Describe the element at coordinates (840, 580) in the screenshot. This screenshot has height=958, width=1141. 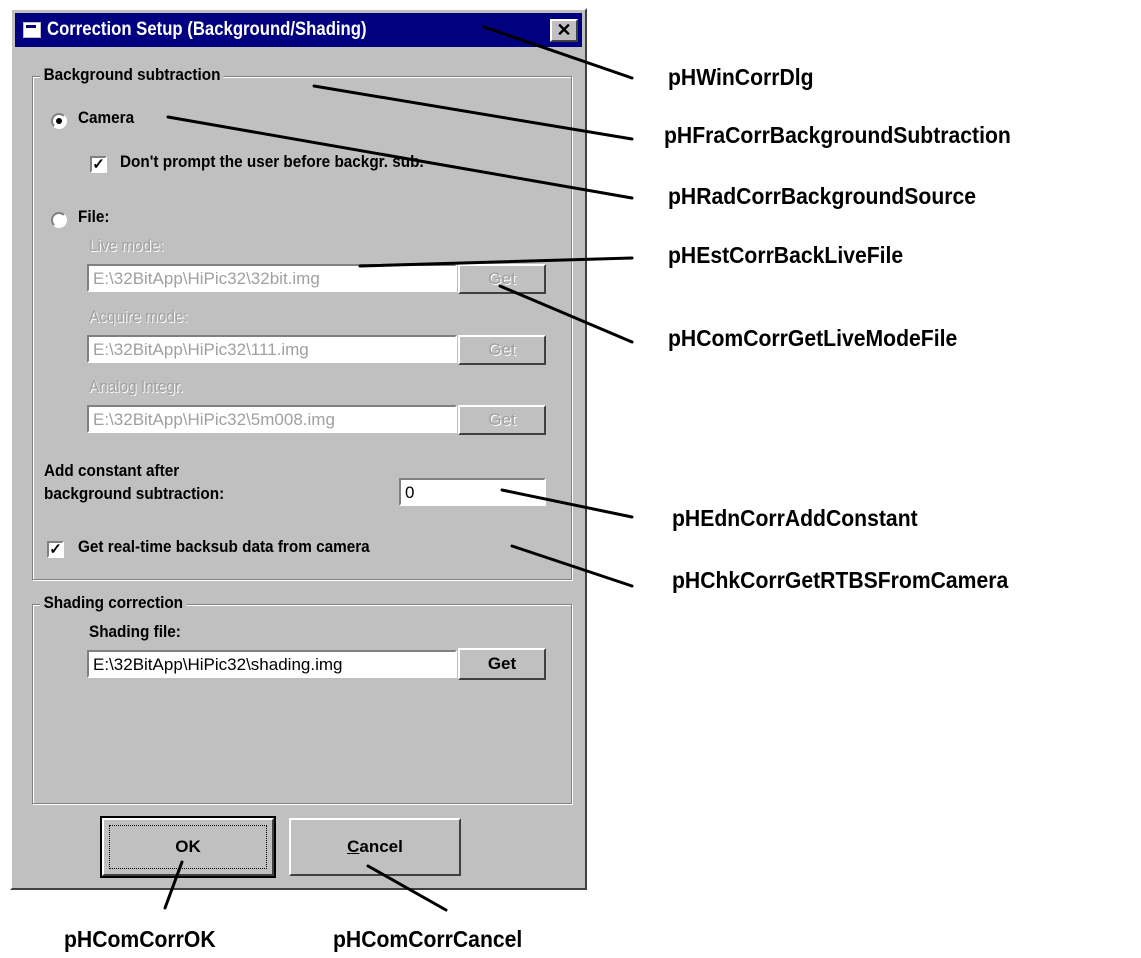
I see `annotation-rtbs: pHChkCorrGetRTBSFromCamera` at that location.